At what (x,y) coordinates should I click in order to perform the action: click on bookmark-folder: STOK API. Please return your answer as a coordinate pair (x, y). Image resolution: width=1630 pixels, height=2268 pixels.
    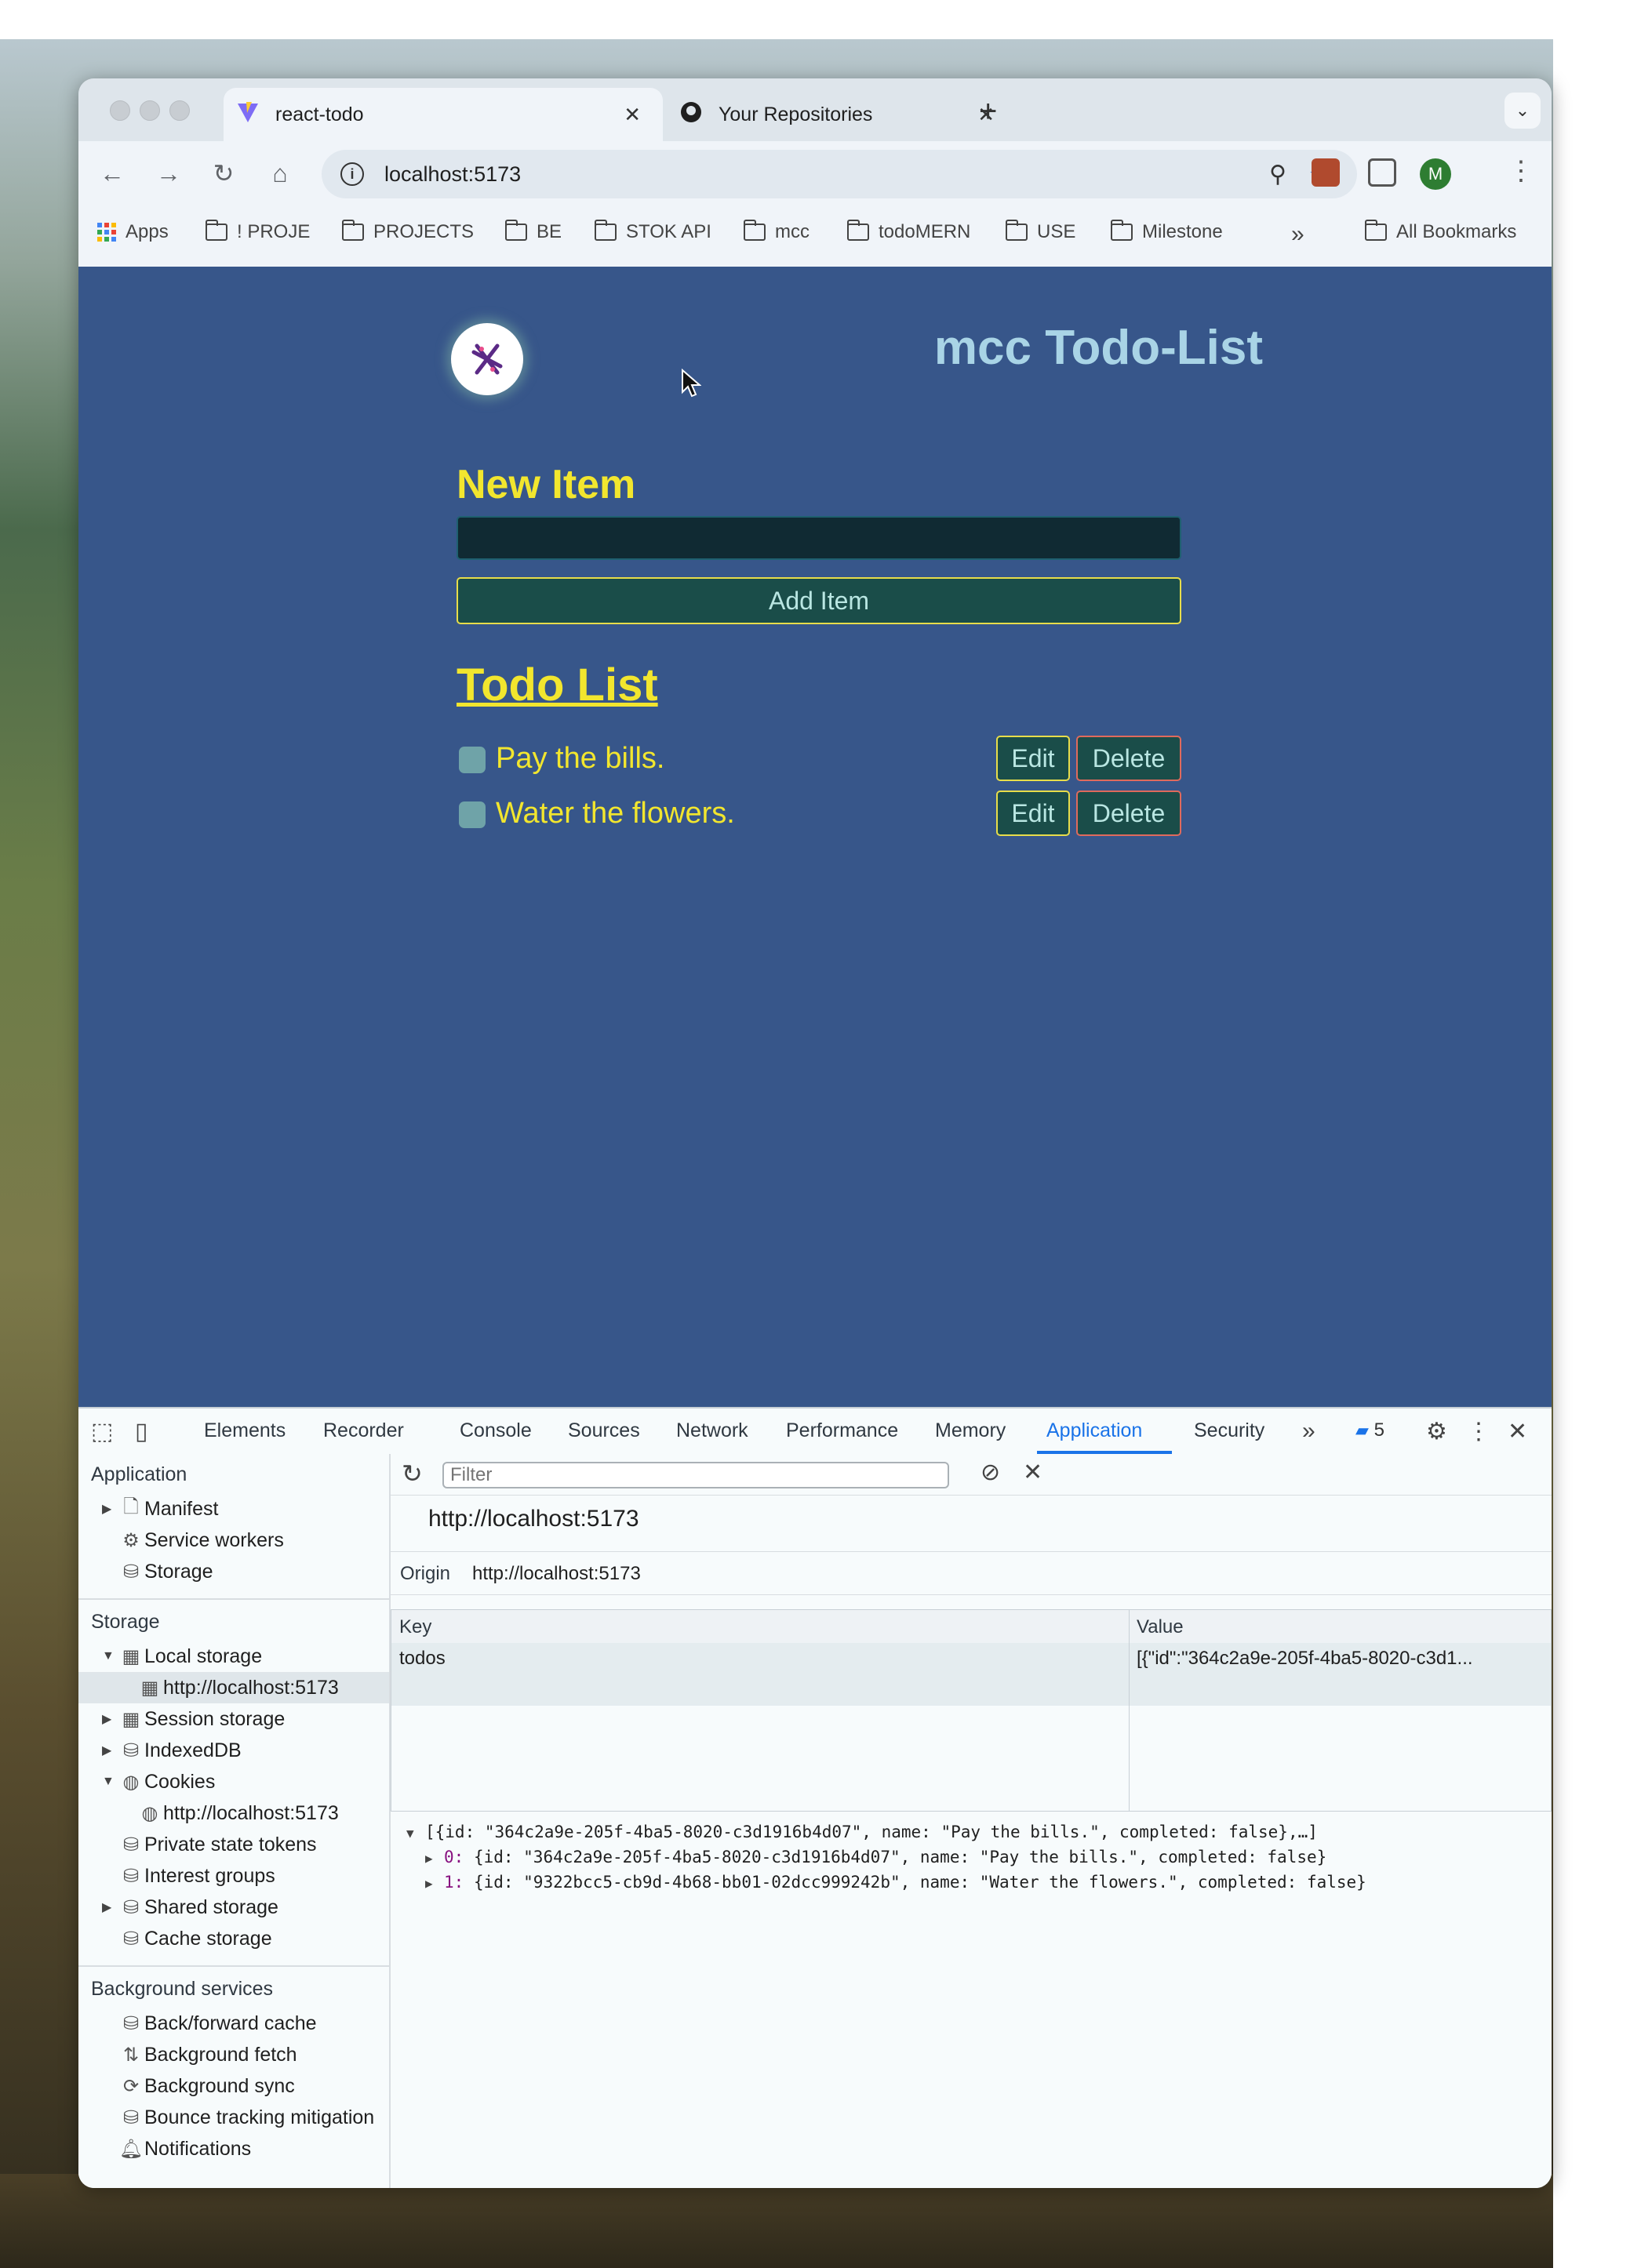
    Looking at the image, I should click on (653, 231).